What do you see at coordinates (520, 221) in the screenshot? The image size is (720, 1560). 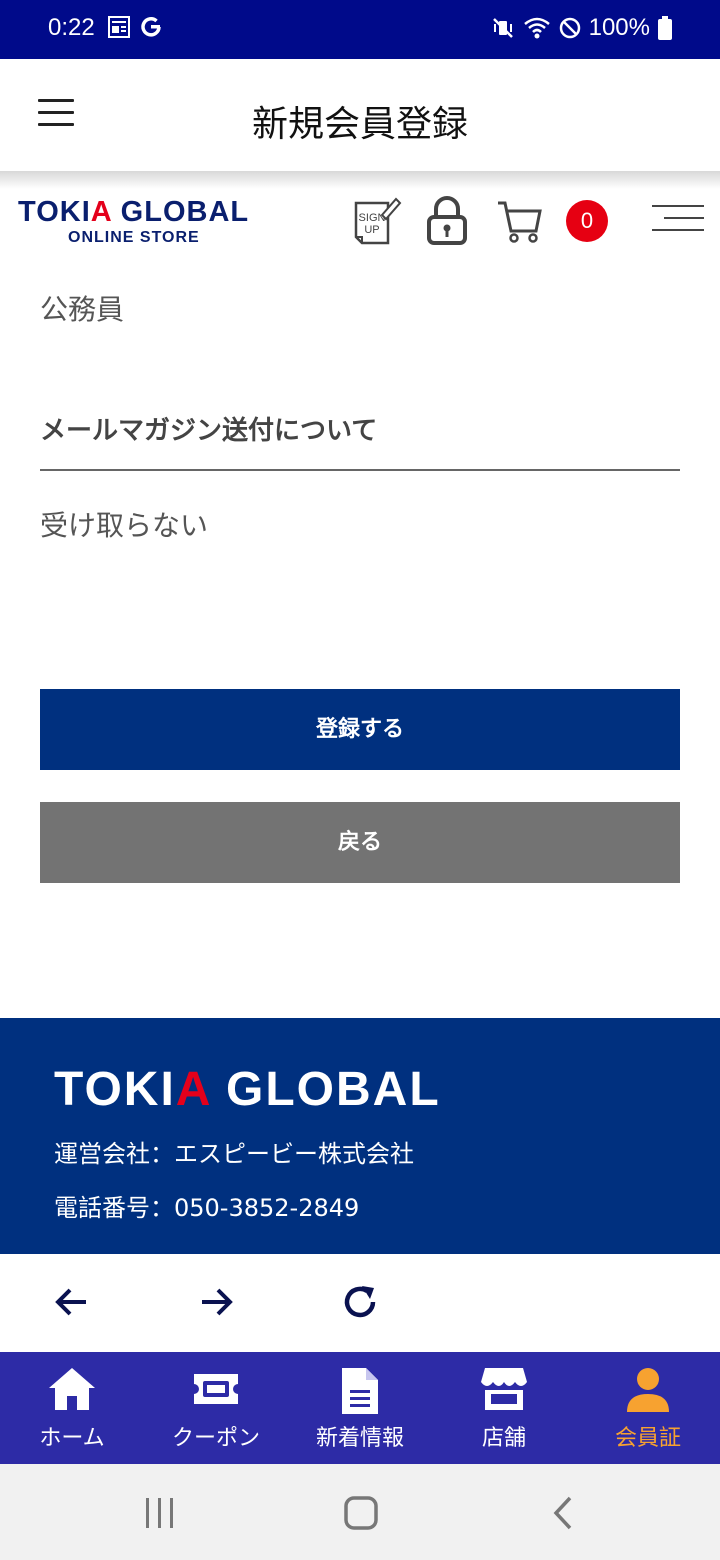 I see `cart-icon` at bounding box center [520, 221].